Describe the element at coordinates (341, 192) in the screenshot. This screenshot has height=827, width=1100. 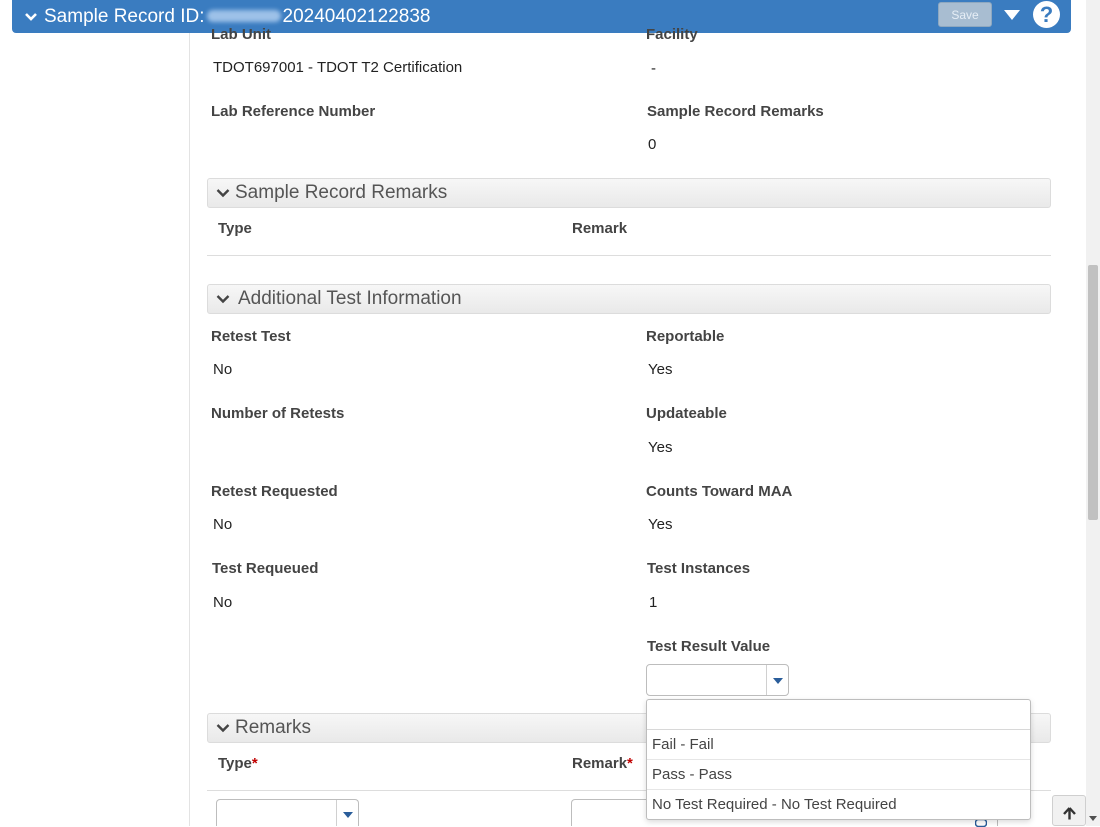
I see `section-title: Sample Record Remarks` at that location.